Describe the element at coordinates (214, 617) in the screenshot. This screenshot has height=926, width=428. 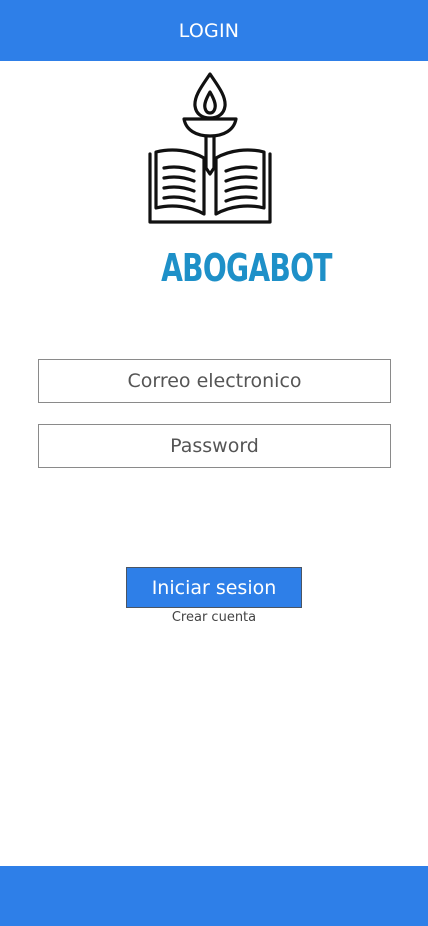
I see `create-account-link: Crear cuenta` at that location.